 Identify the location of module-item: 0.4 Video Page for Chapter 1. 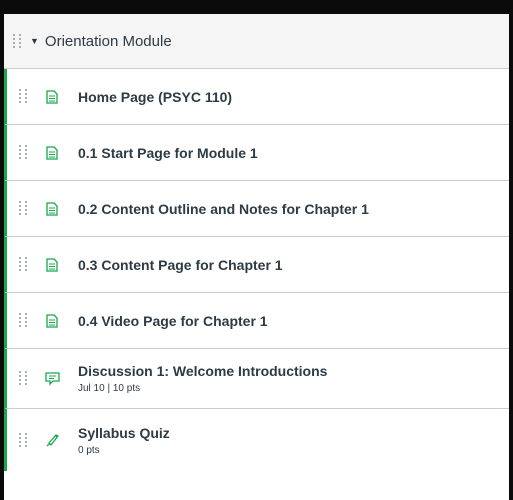
(256, 321).